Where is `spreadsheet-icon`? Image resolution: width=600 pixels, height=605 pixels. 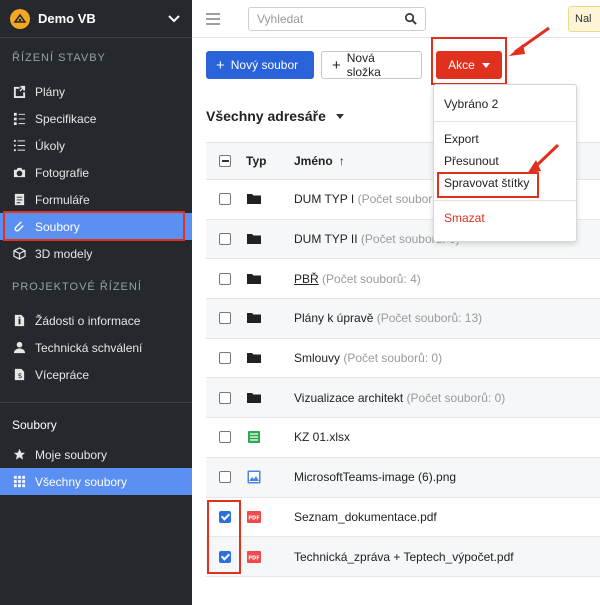 spreadsheet-icon is located at coordinates (254, 437).